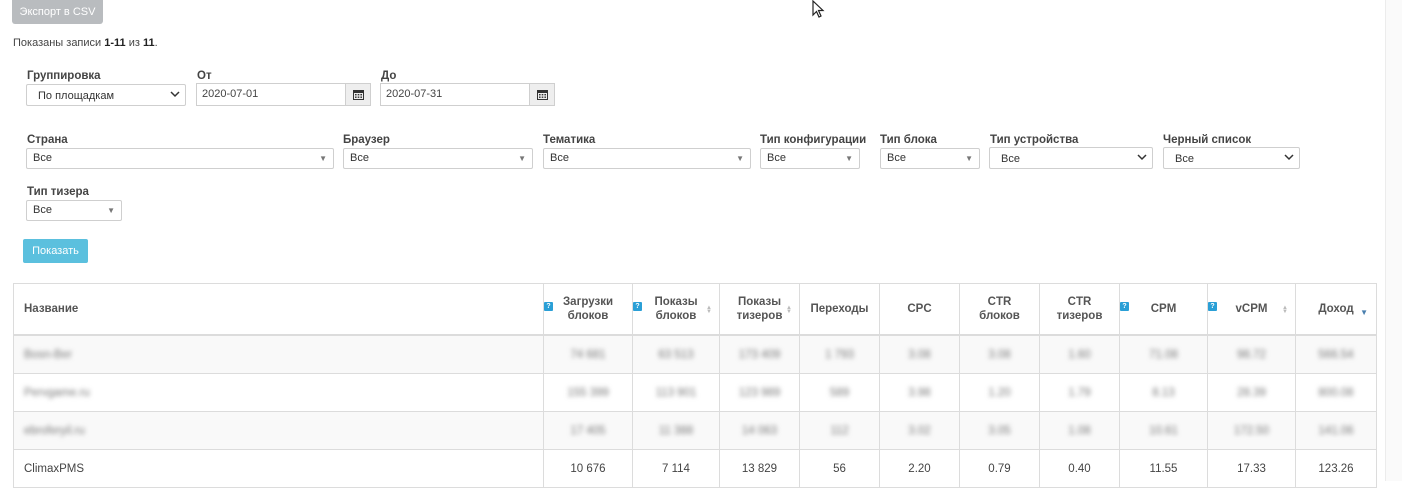  Describe the element at coordinates (278, 309) in the screenshot. I see `column-header-name: Название` at that location.